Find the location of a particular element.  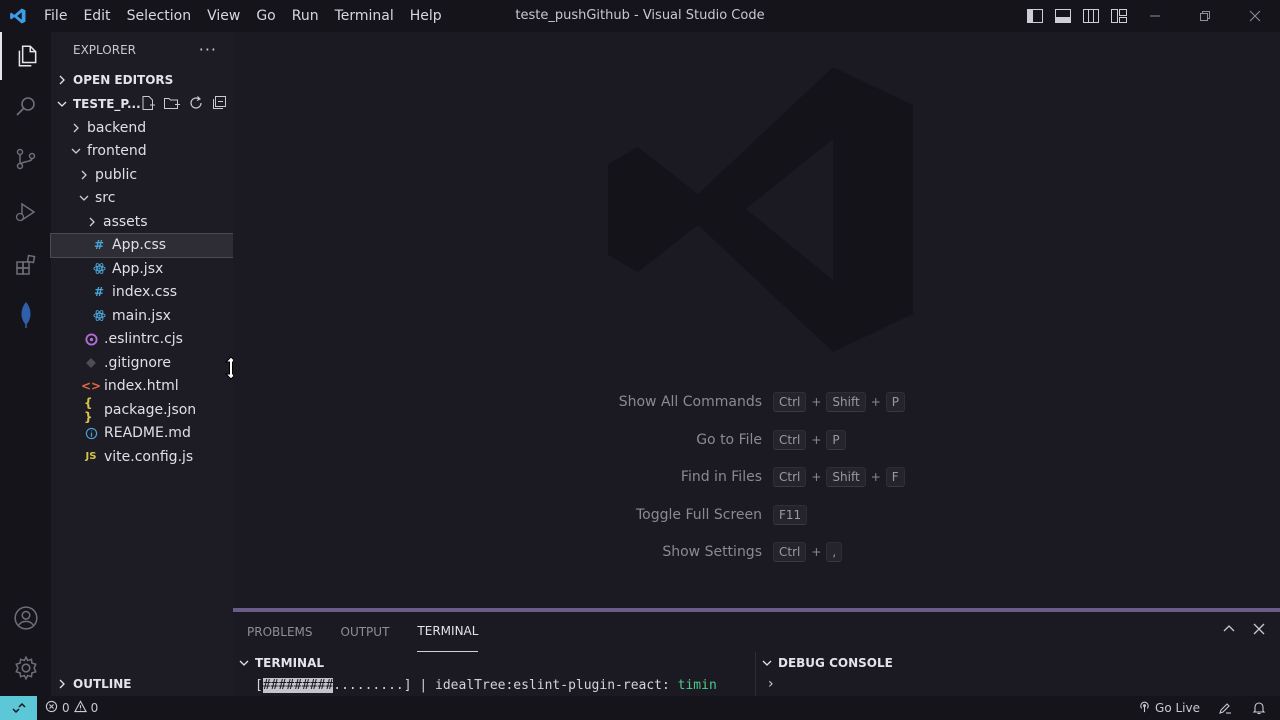

minimize-icon is located at coordinates (1155, 16).